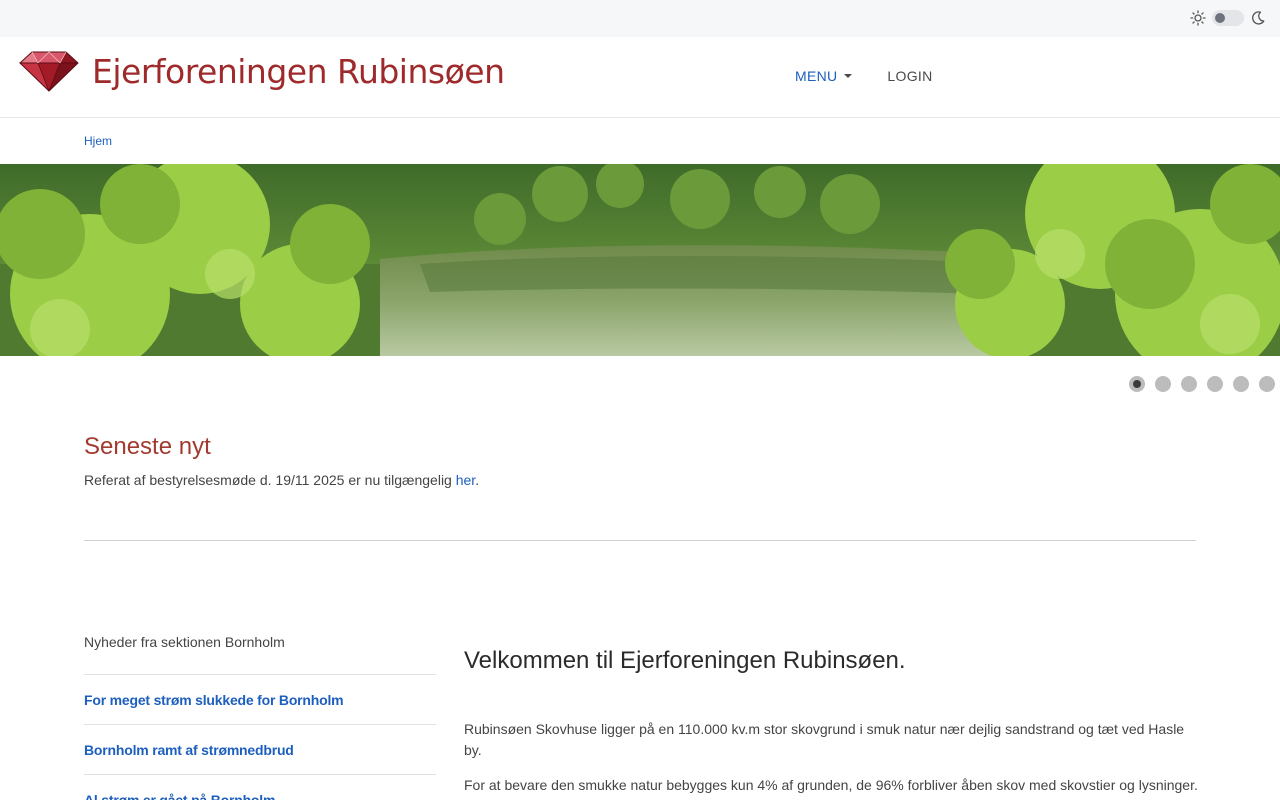  I want to click on top-utility-bar, so click(640, 18).